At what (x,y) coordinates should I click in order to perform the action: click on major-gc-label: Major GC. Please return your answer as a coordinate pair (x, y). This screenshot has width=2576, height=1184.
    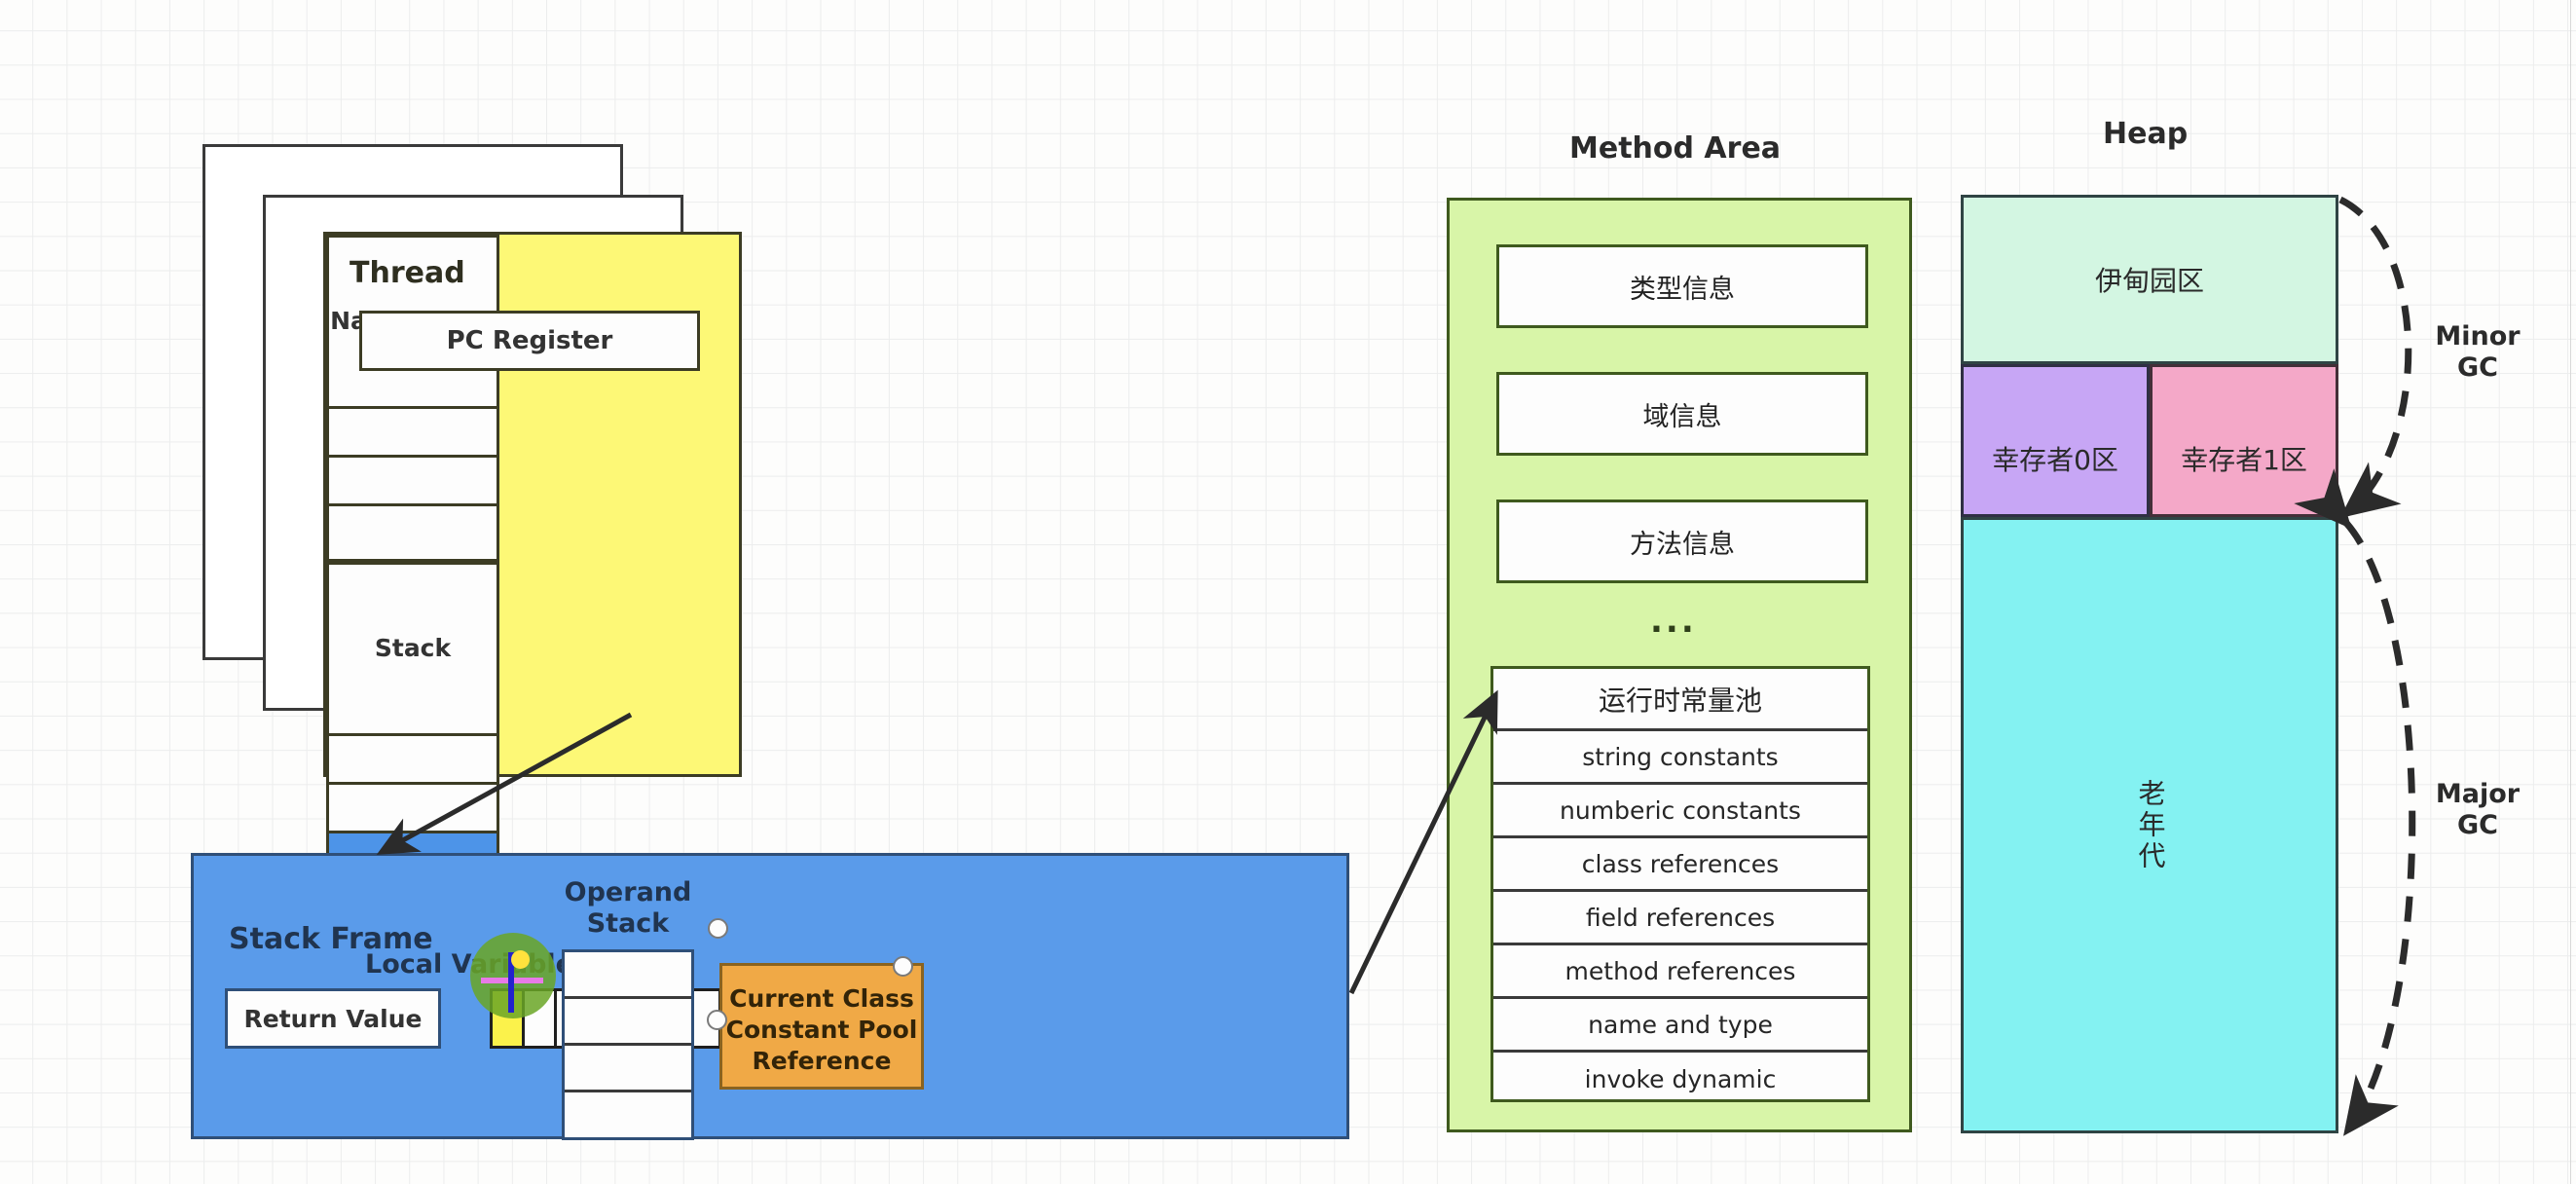
    Looking at the image, I should click on (2477, 810).